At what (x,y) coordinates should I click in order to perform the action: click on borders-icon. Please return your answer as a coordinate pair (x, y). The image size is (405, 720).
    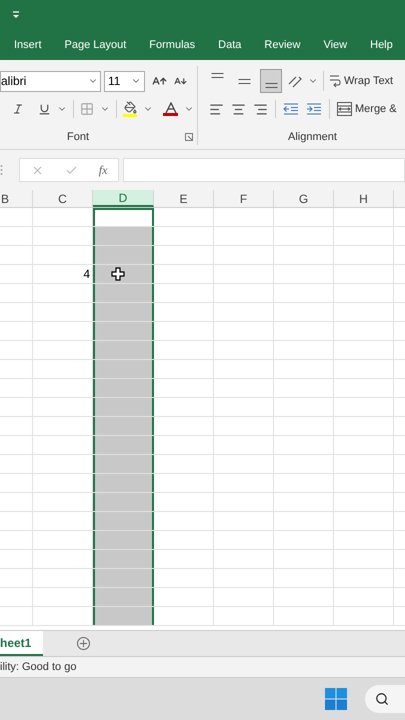
    Looking at the image, I should click on (87, 109).